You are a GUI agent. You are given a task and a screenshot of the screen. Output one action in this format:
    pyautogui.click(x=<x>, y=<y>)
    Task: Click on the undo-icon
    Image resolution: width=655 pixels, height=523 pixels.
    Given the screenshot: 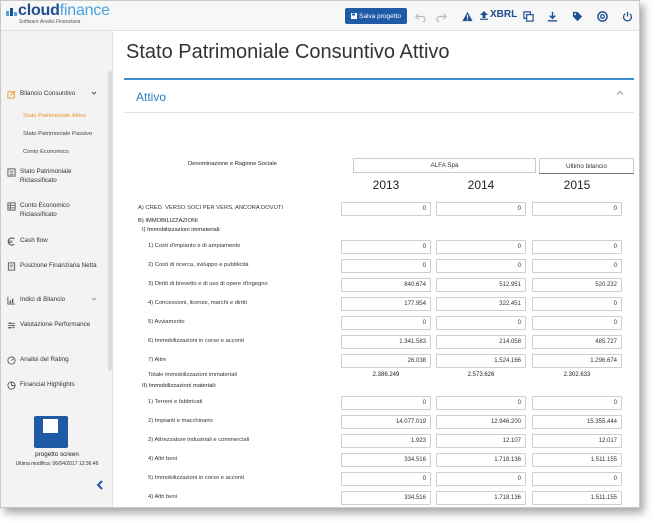 What is the action you would take?
    pyautogui.click(x=420, y=17)
    